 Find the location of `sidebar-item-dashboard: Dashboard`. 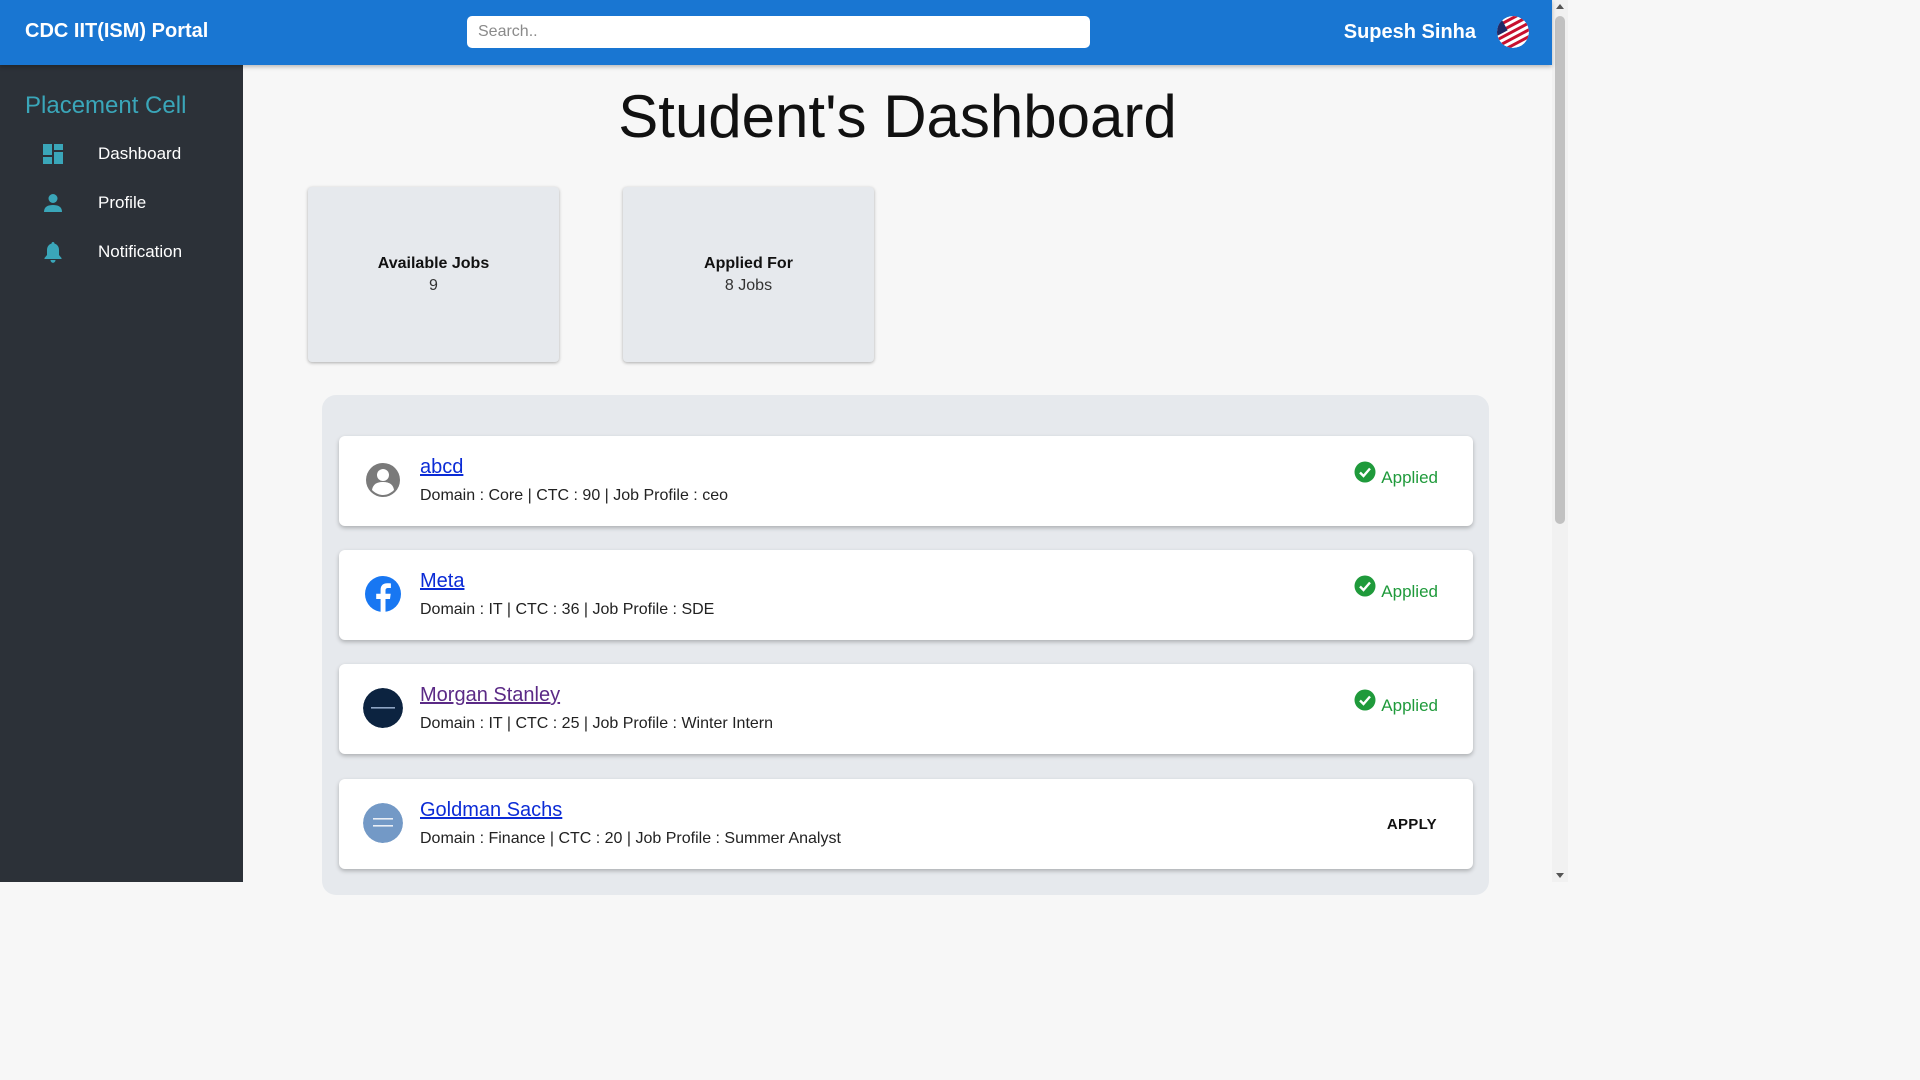

sidebar-item-dashboard: Dashboard is located at coordinates (121, 154).